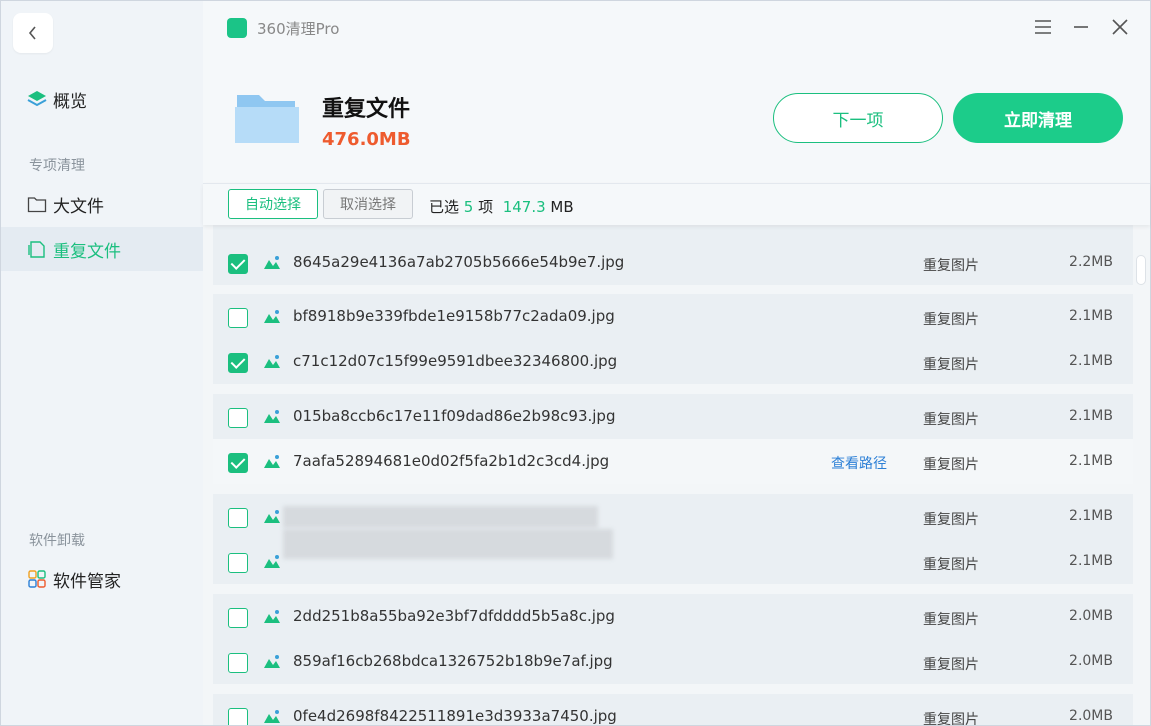 This screenshot has height=726, width=1151. Describe the element at coordinates (673, 556) in the screenshot. I see `table-row: 重复图片 2.1MB` at that location.